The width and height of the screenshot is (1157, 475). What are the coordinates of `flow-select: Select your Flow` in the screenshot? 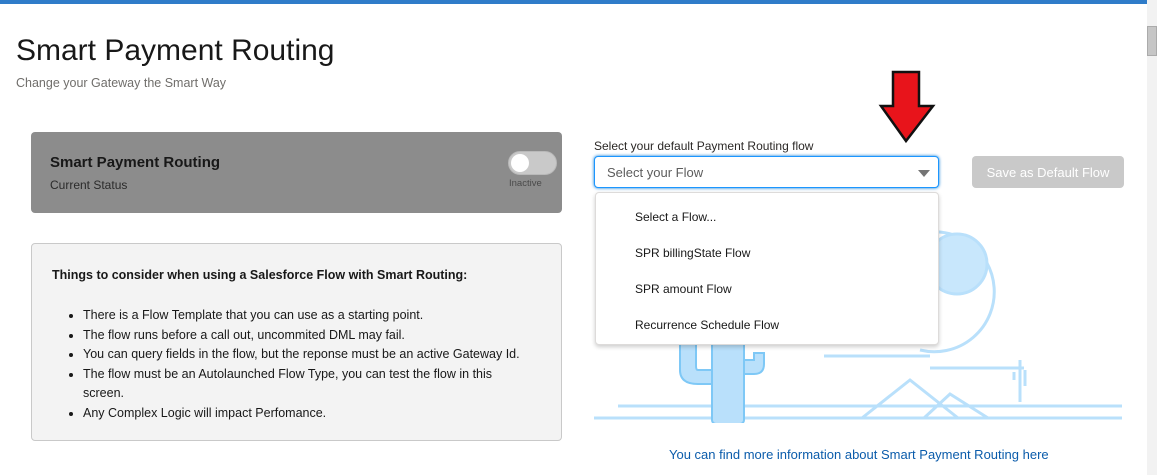 It's located at (766, 172).